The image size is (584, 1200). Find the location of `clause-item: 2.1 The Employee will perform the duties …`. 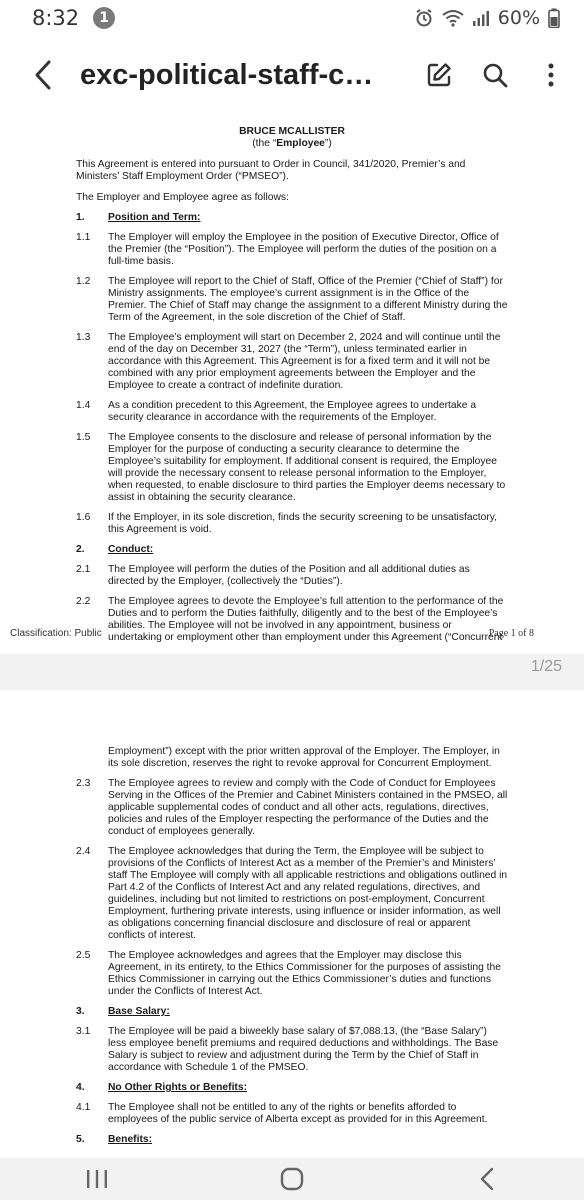

clause-item: 2.1 The Employee will perform the duties … is located at coordinates (292, 576).